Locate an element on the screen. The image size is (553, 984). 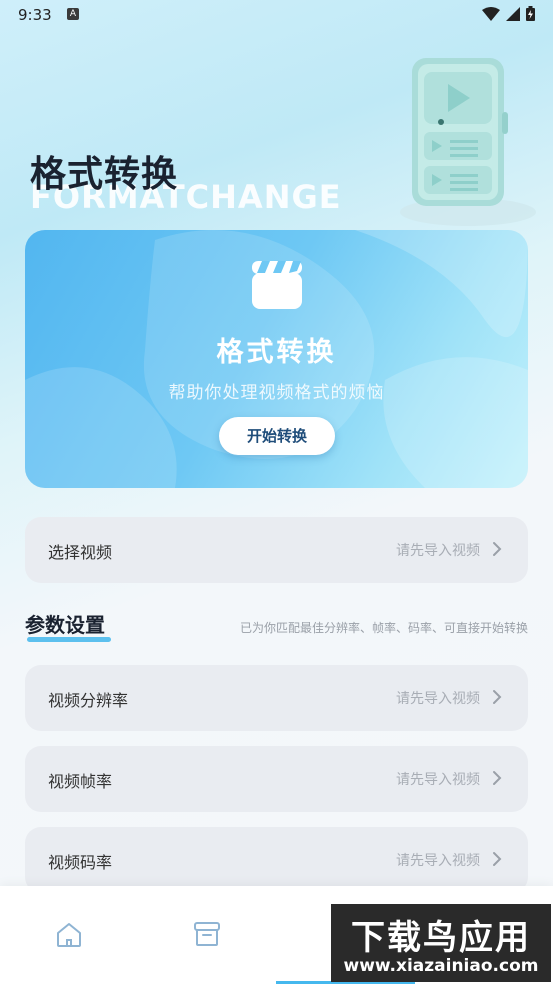
phone-illustration-icon is located at coordinates (468, 142).